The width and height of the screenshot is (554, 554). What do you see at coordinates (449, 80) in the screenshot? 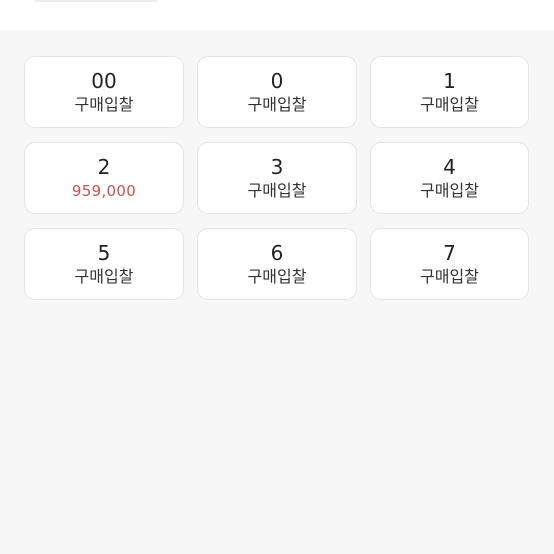
I see `size-label: 1` at bounding box center [449, 80].